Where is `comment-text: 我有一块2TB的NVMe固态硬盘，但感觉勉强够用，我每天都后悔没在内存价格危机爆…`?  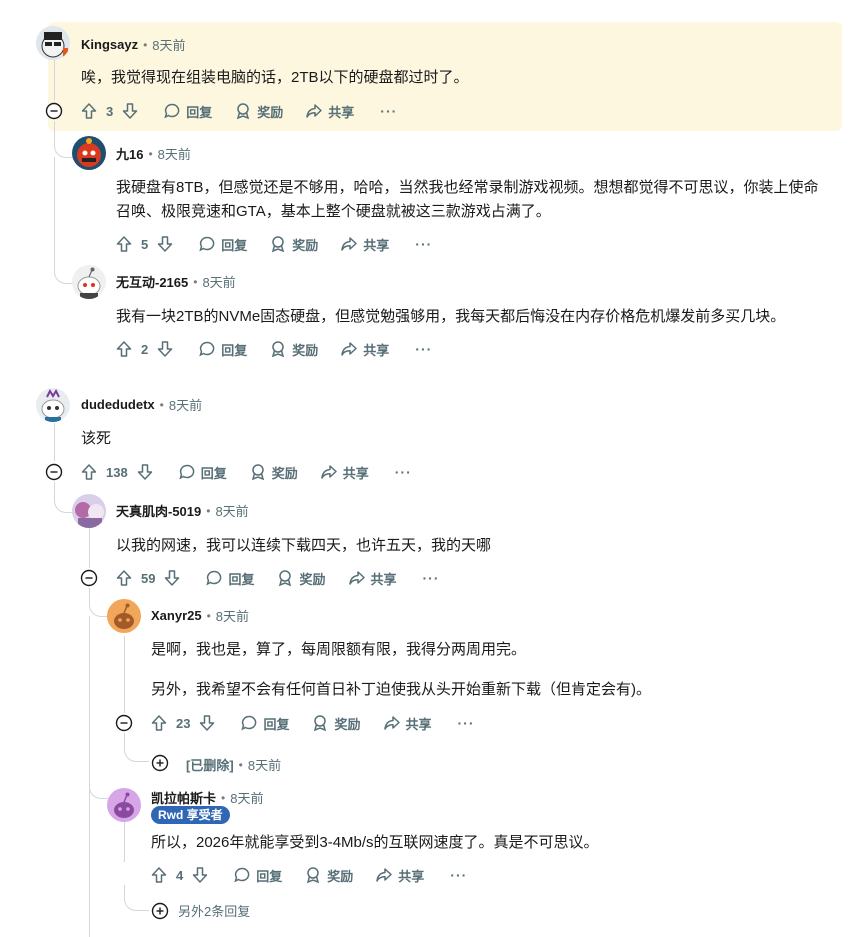
comment-text: 我有一块2TB的NVMe固态硬盘，但感觉勉强够用，我每天都后悔没在内存价格危机爆… is located at coordinates (451, 316).